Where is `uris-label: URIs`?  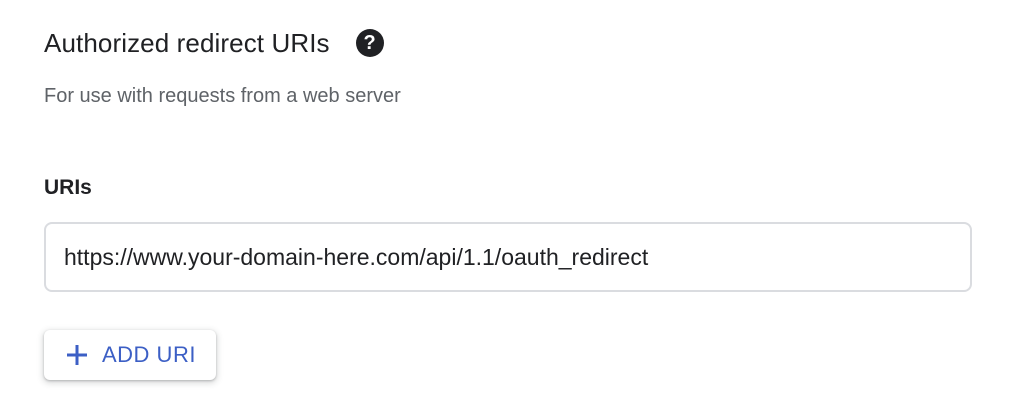
uris-label: URIs is located at coordinates (68, 187).